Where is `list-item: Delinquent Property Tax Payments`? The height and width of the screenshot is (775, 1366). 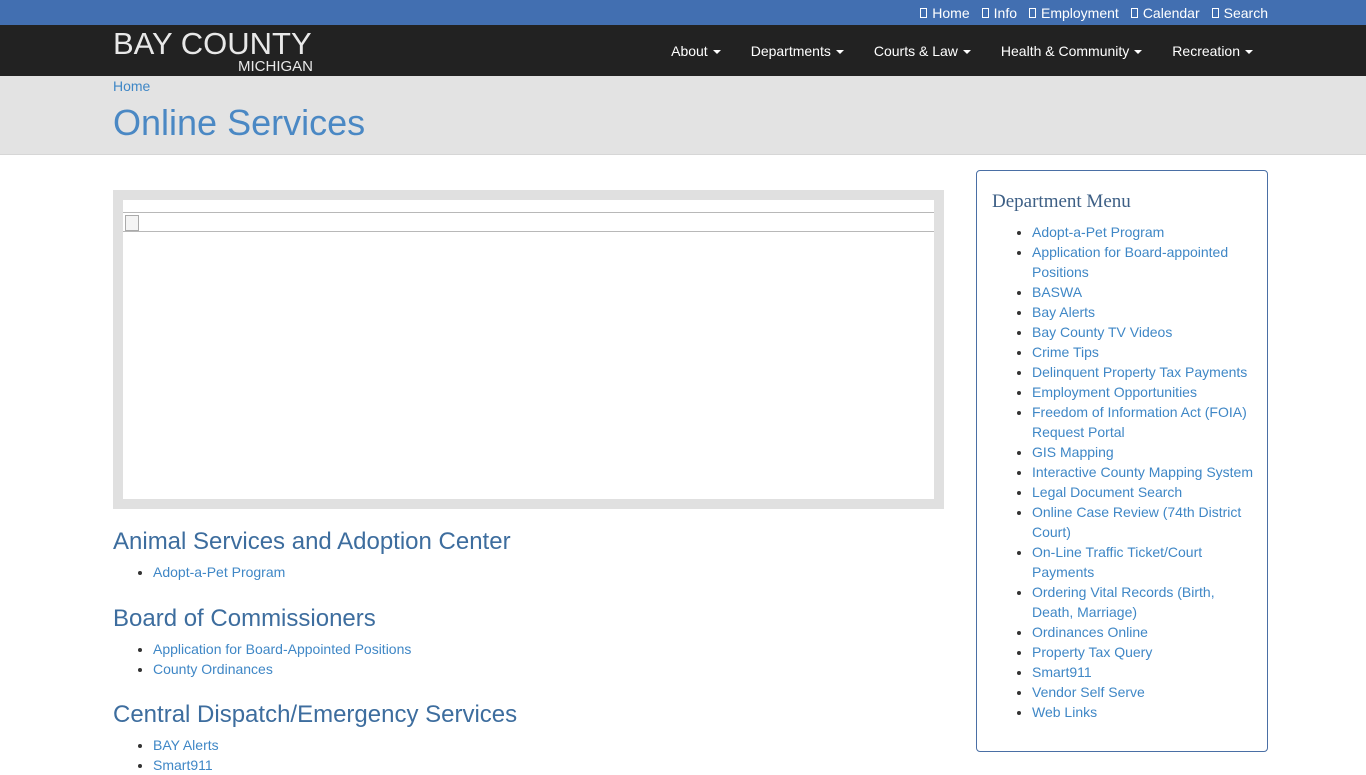 list-item: Delinquent Property Tax Payments is located at coordinates (1143, 372).